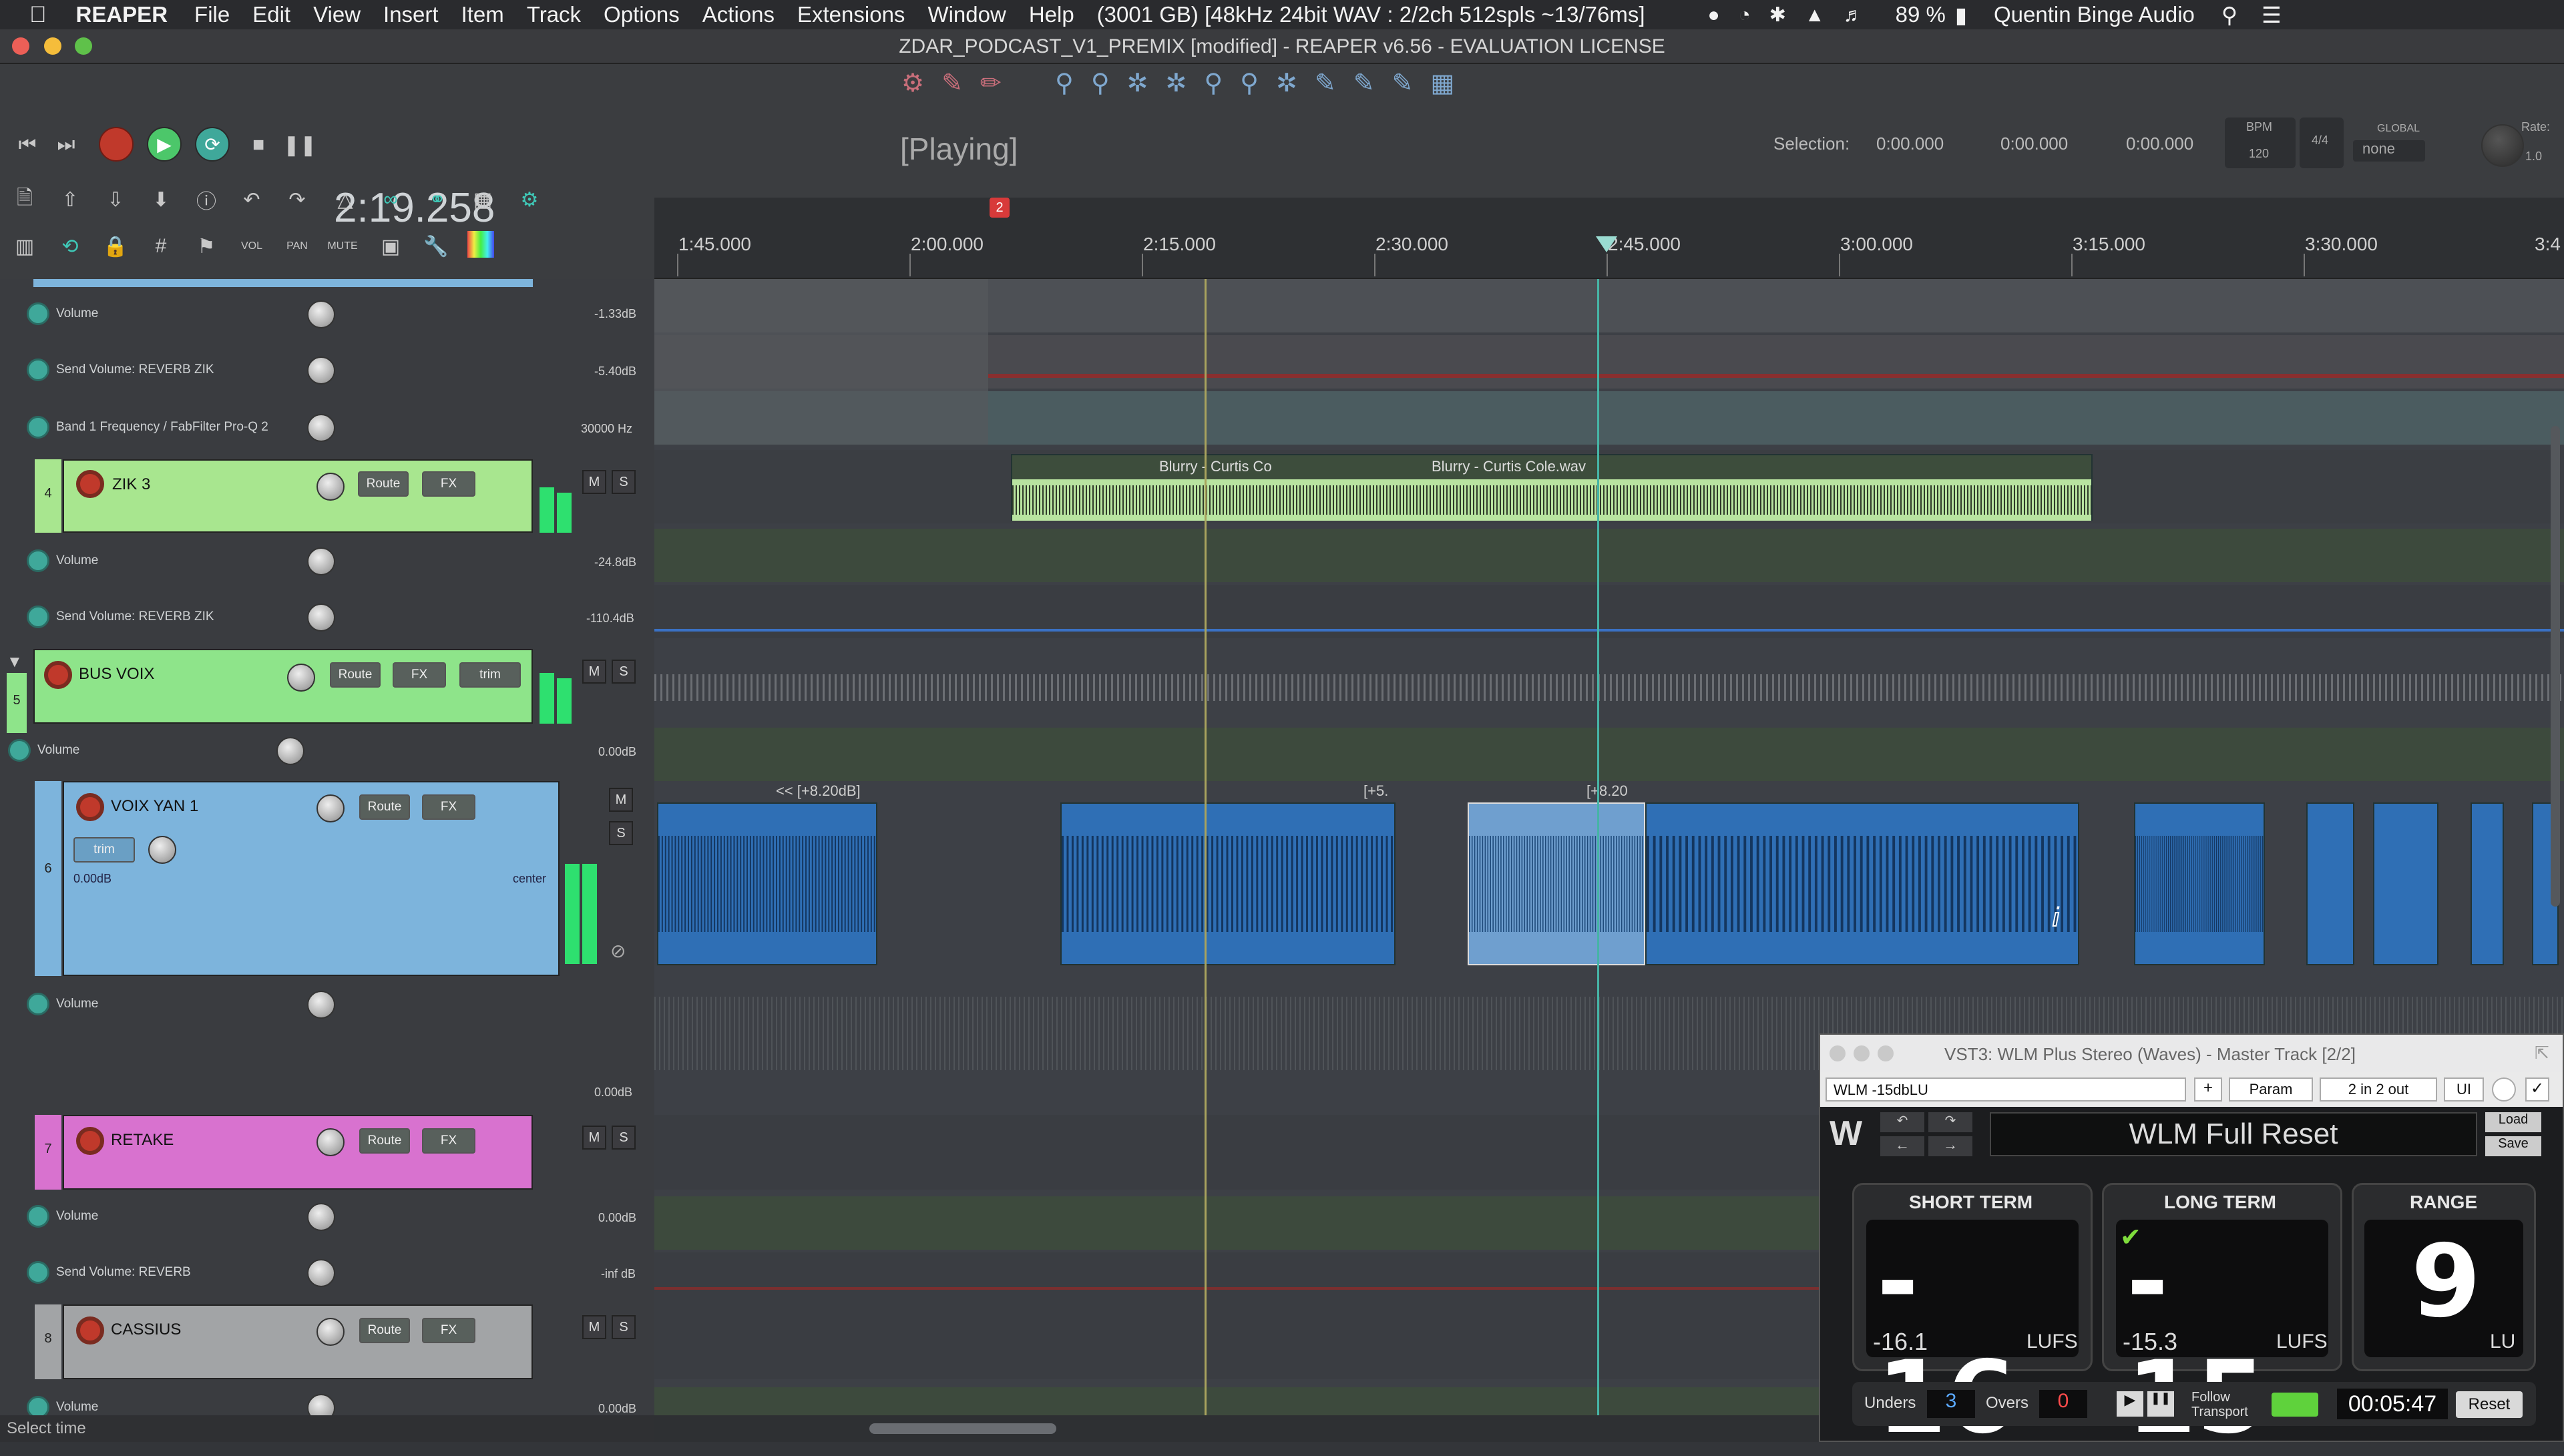 Image resolution: width=2564 pixels, height=1456 pixels. What do you see at coordinates (2504, 1089) in the screenshot?
I see `bypass-icon` at bounding box center [2504, 1089].